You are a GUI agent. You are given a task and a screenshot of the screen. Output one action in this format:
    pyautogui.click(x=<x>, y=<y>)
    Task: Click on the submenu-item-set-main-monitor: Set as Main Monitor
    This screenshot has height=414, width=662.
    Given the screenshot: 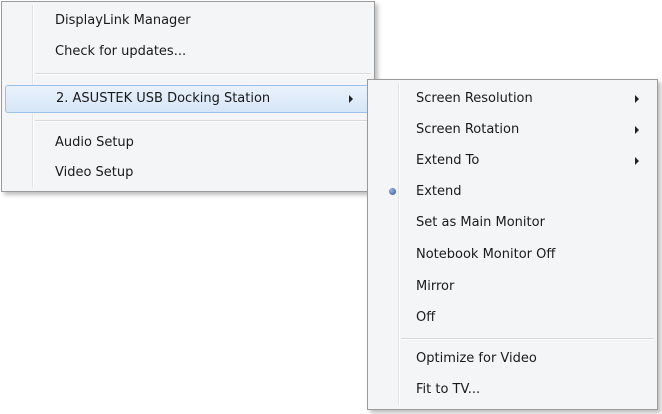 What is the action you would take?
    pyautogui.click(x=512, y=223)
    